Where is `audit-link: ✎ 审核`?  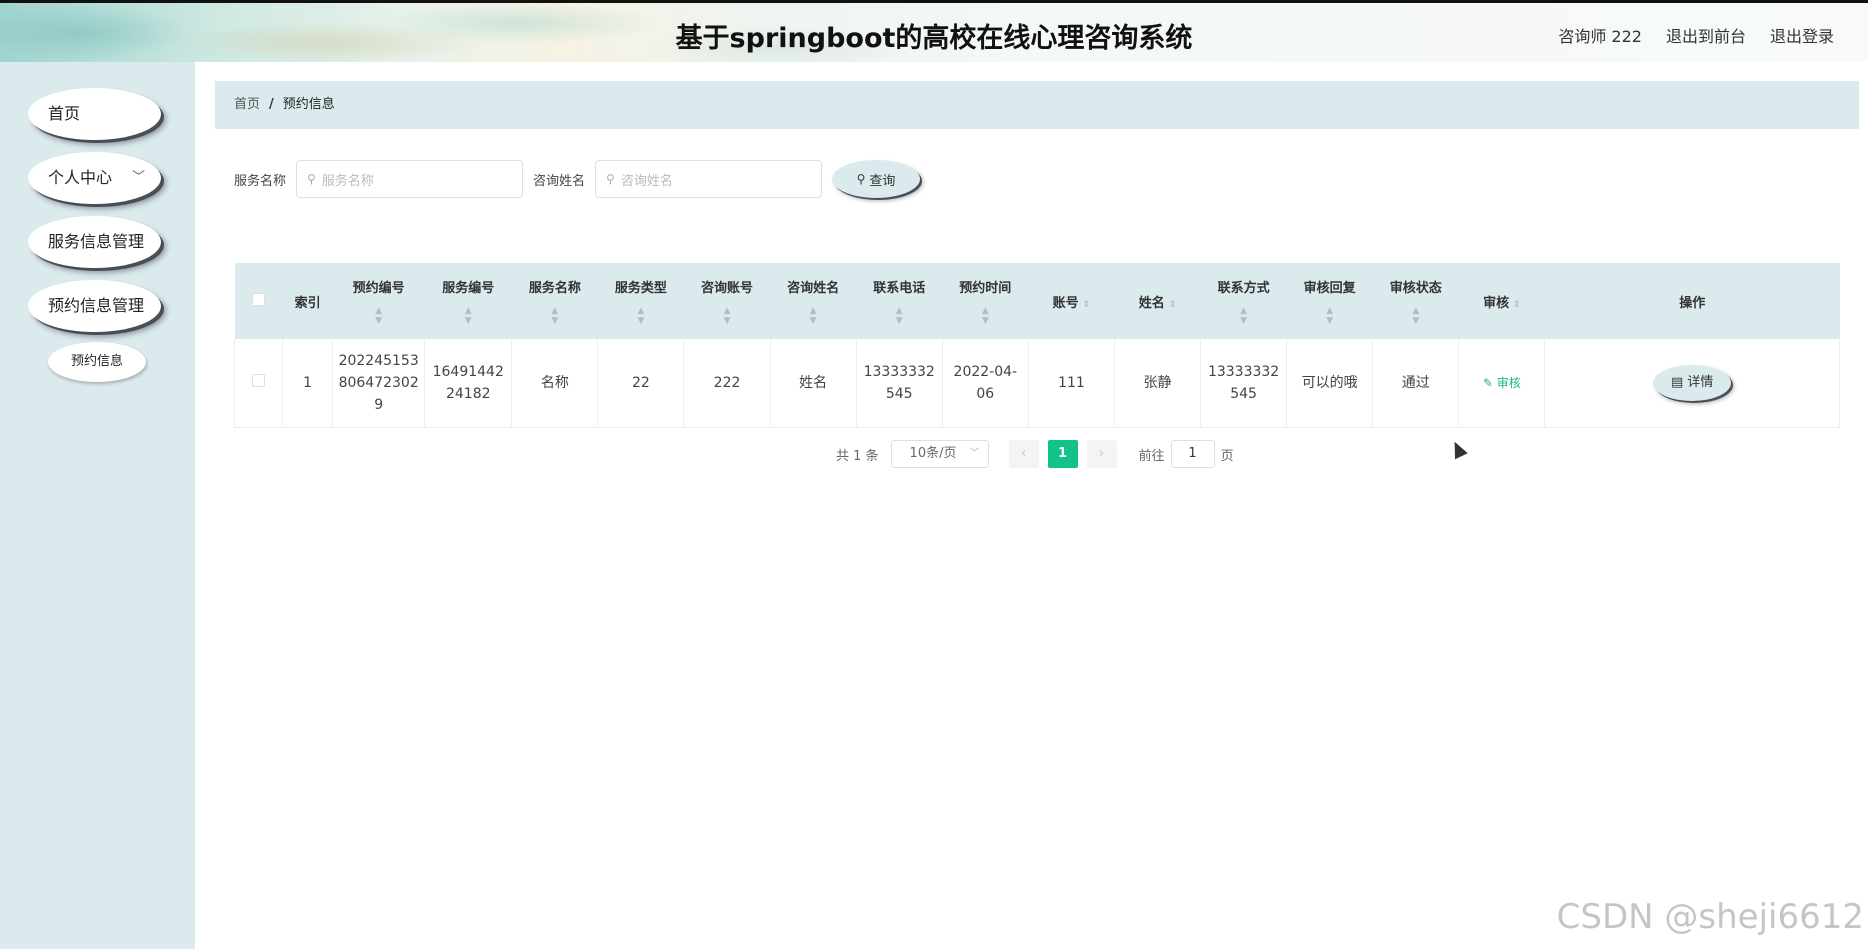
audit-link: ✎ 审核 is located at coordinates (1502, 383).